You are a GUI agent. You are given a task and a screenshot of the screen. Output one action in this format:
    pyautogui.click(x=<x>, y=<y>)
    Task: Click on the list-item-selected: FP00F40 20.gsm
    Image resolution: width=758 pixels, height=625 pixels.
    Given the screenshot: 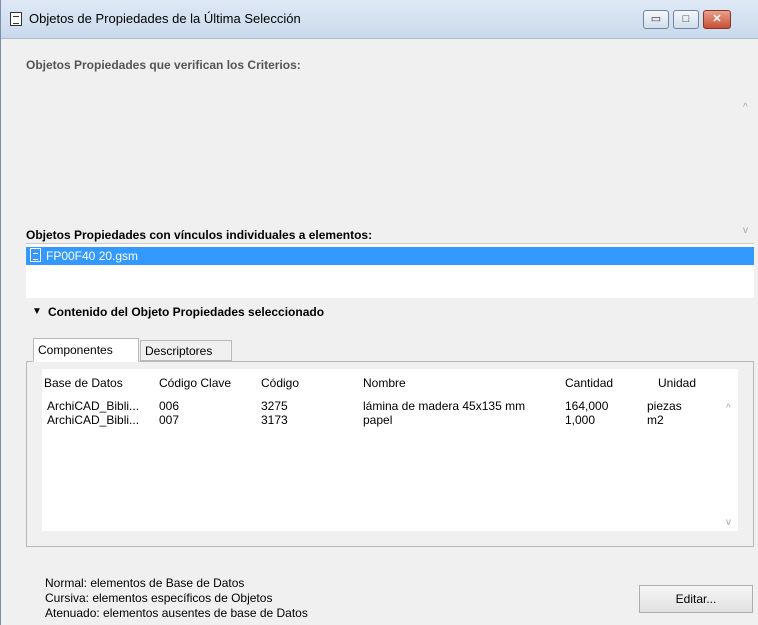 What is the action you would take?
    pyautogui.click(x=390, y=256)
    